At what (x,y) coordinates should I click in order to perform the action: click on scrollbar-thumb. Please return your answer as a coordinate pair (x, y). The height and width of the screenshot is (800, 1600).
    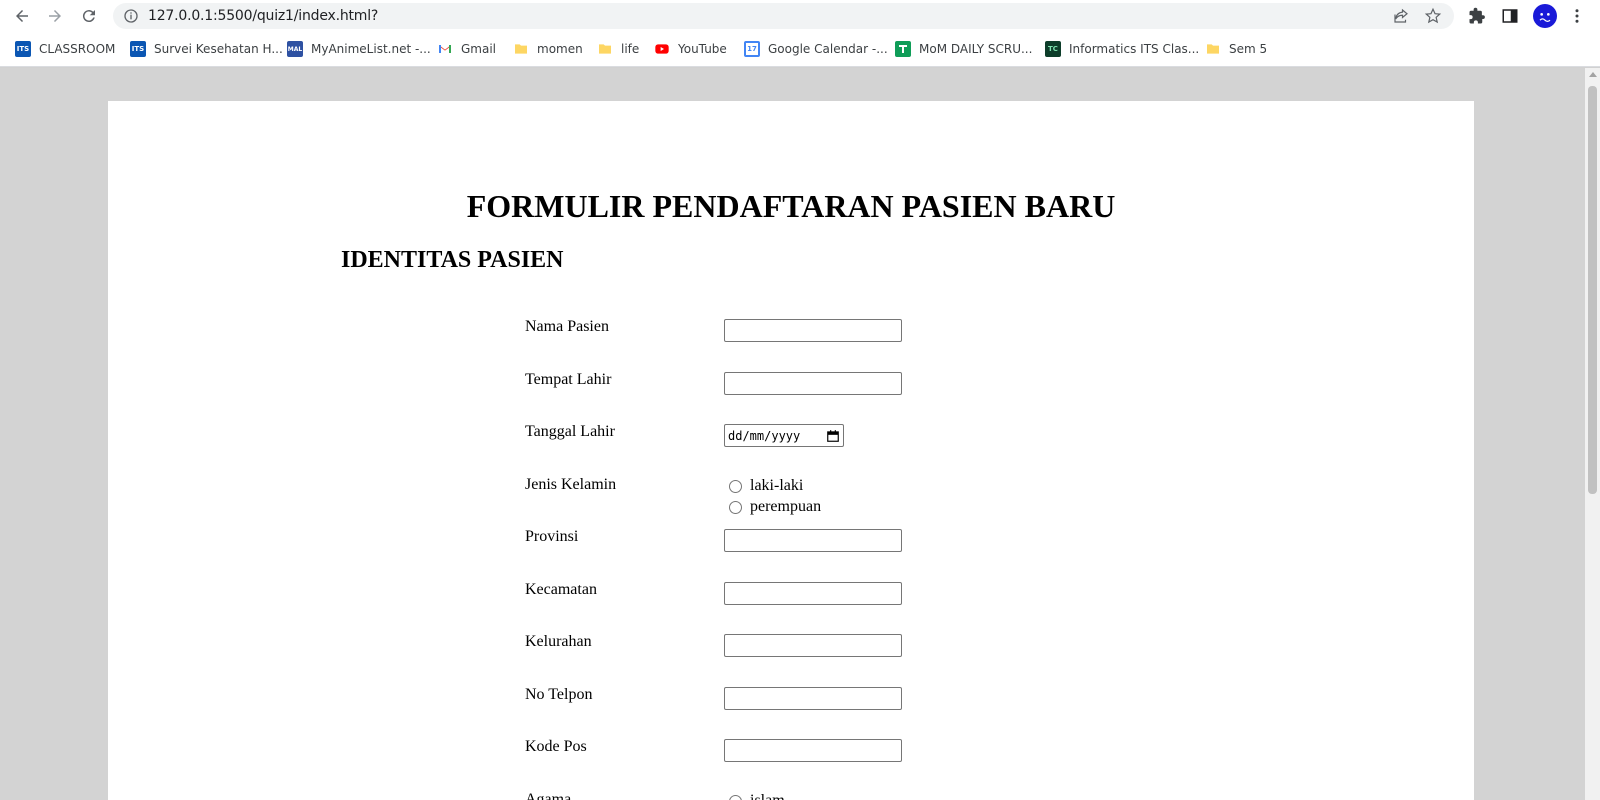
    Looking at the image, I should click on (1592, 290).